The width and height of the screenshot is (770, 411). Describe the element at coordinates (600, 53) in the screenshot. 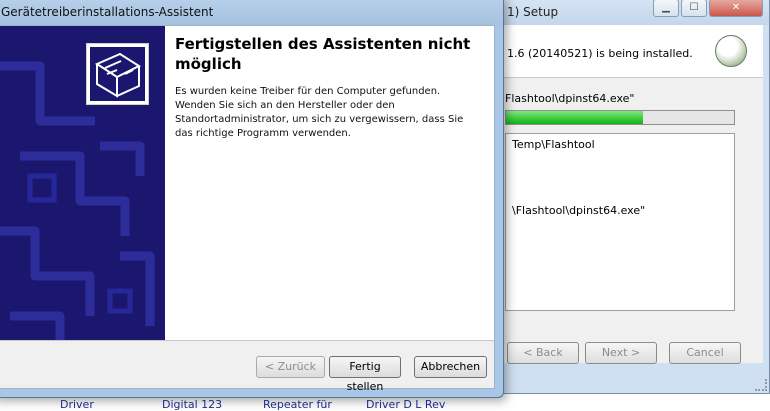

I see `setup-header-text: 1.6 (20140521) is being installed.` at that location.